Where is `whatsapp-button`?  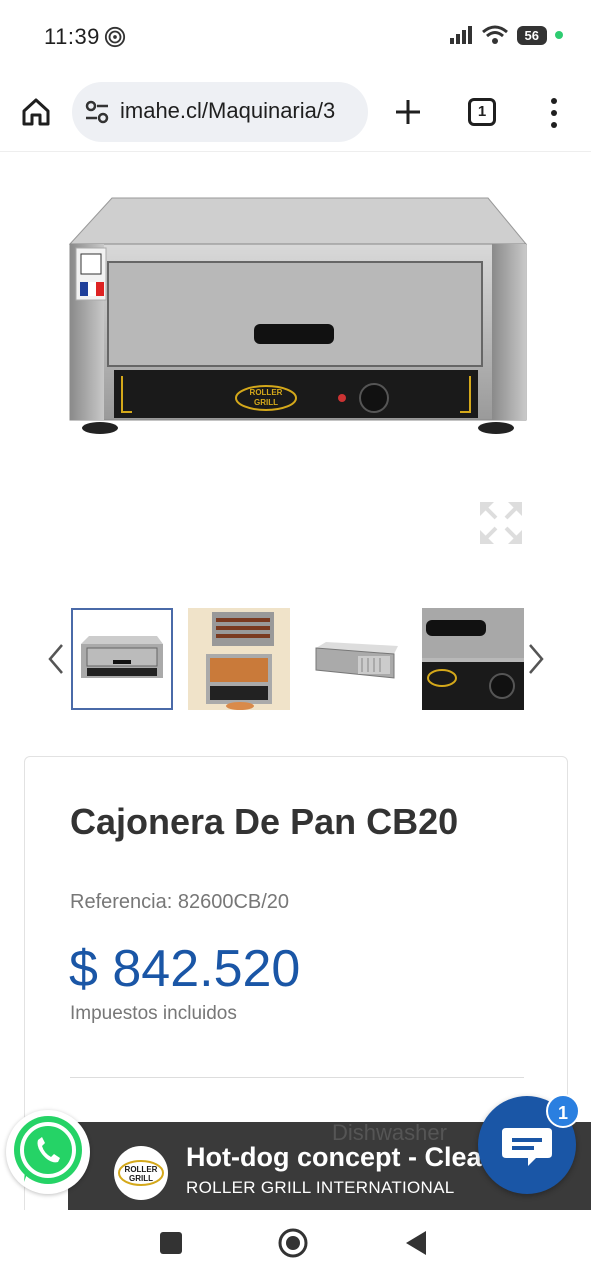
whatsapp-button is located at coordinates (48, 1152).